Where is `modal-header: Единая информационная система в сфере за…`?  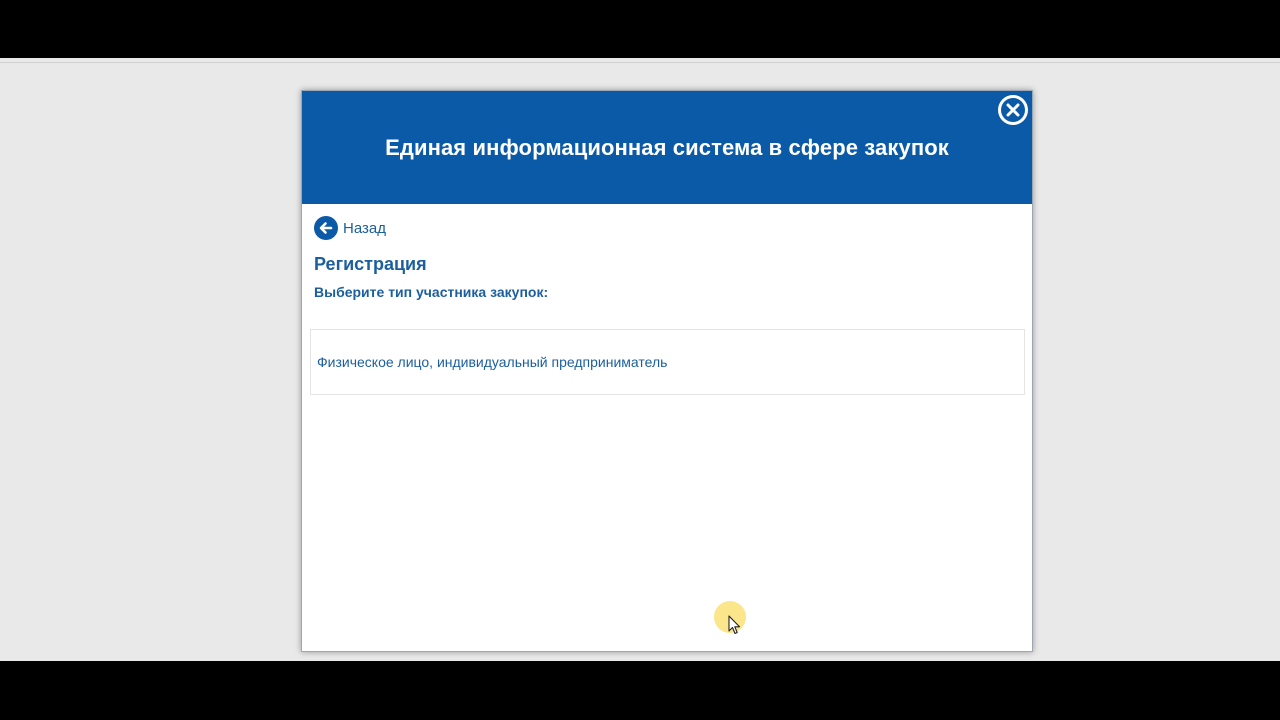
modal-header: Единая информационная система в сфере за… is located at coordinates (667, 147).